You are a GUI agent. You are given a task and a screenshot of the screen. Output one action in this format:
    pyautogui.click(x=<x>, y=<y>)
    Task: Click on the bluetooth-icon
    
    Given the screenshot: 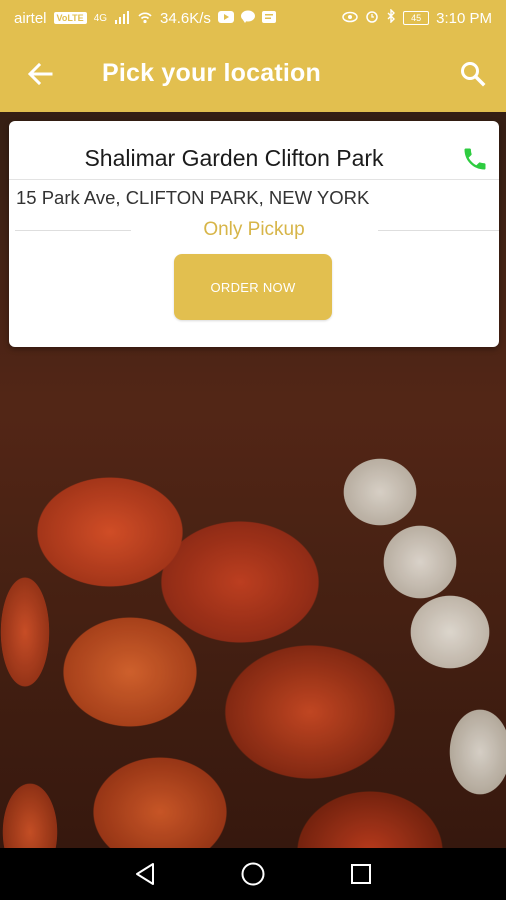 What is the action you would take?
    pyautogui.click(x=391, y=17)
    